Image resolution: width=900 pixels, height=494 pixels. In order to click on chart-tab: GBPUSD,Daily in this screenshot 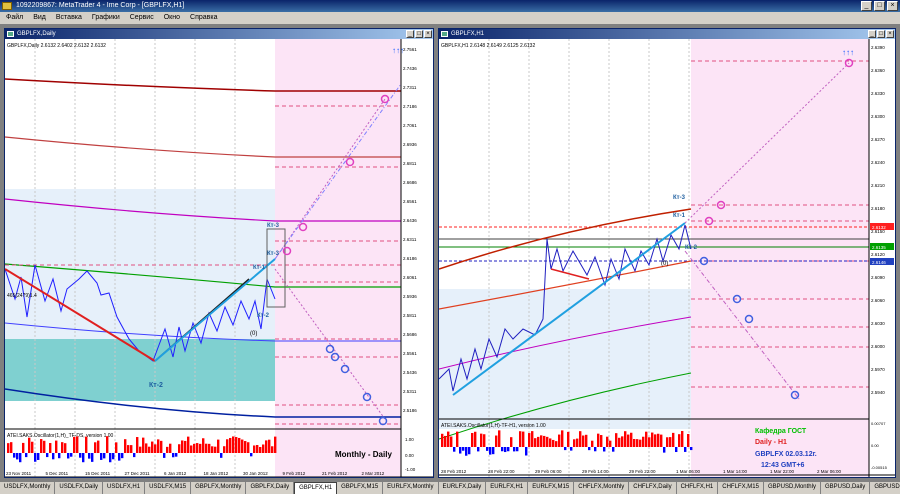, I will do `click(846, 488)`.